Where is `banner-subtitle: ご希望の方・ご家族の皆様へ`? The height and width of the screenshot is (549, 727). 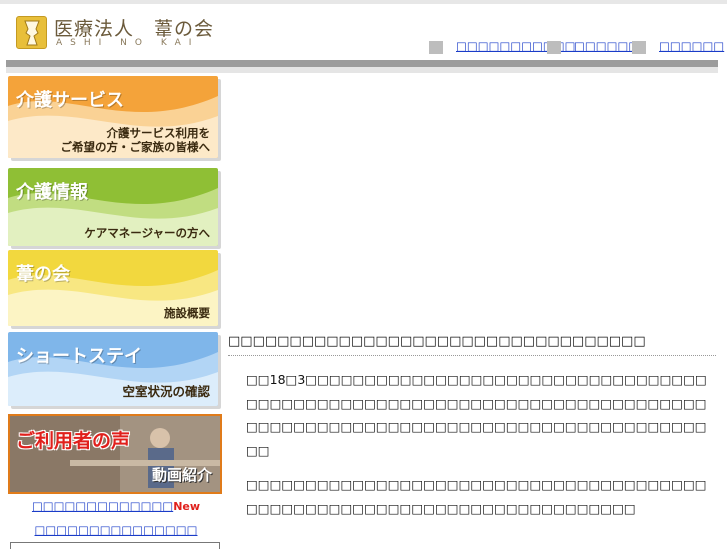
banner-subtitle: ご希望の方・ご家族の皆様へ is located at coordinates (135, 147).